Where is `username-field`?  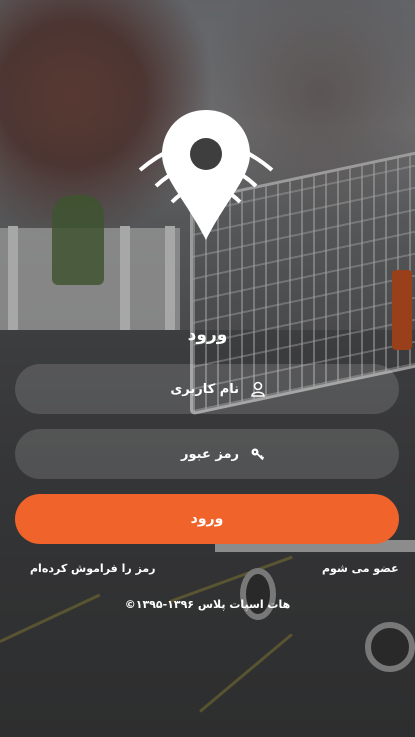 username-field is located at coordinates (207, 389).